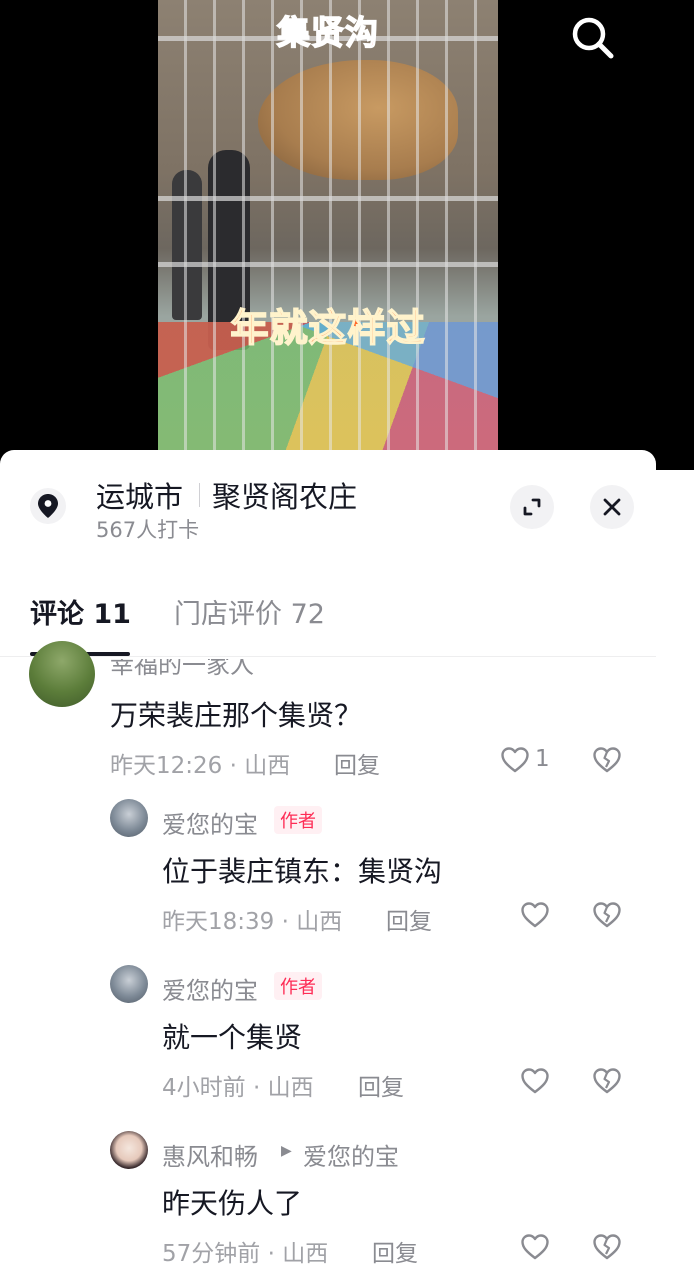  What do you see at coordinates (286, 1151) in the screenshot?
I see `triangle-right-icon: ▶` at bounding box center [286, 1151].